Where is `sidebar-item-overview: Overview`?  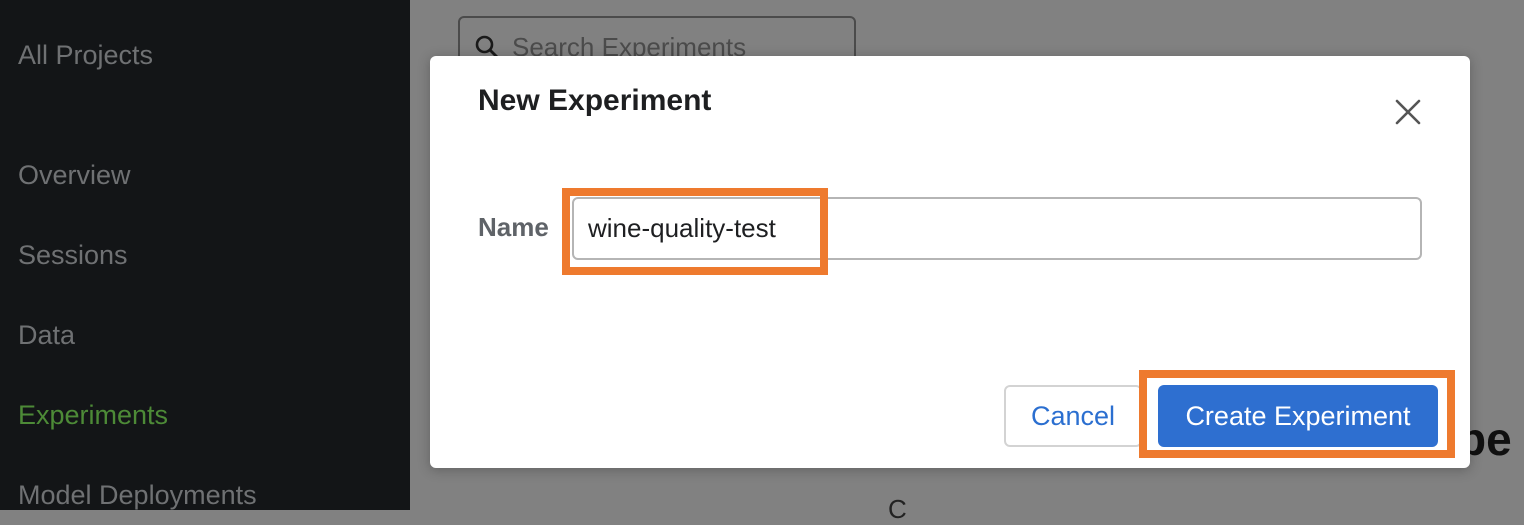 sidebar-item-overview: Overview is located at coordinates (74, 175).